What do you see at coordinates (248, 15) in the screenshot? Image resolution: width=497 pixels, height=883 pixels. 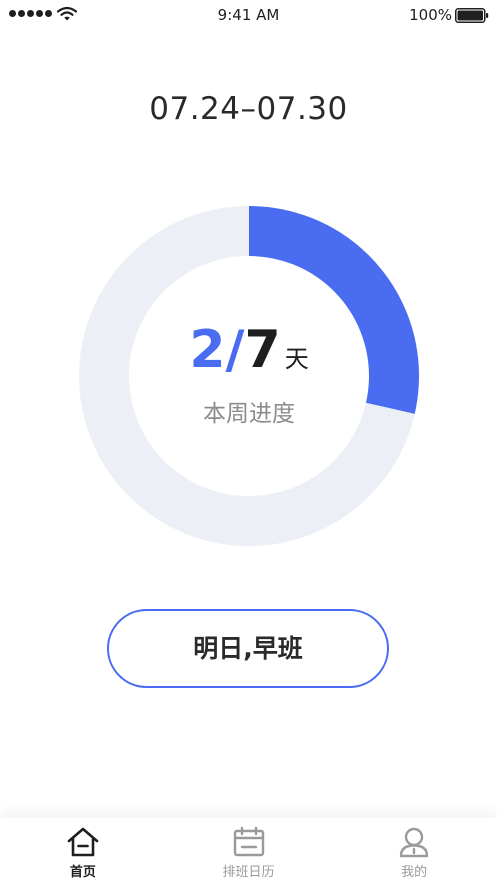 I see `status-bar: 9:41 AM 100%` at bounding box center [248, 15].